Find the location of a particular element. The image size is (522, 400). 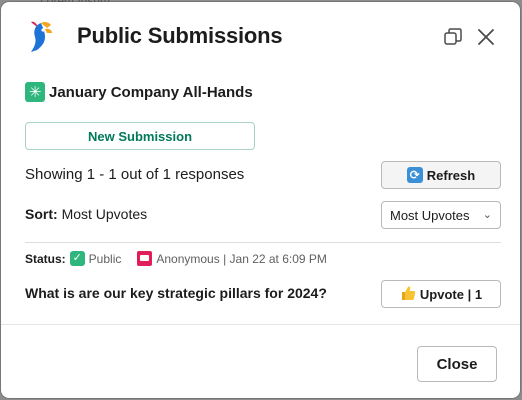

upvote-button: Upvote | 1 is located at coordinates (441, 294).